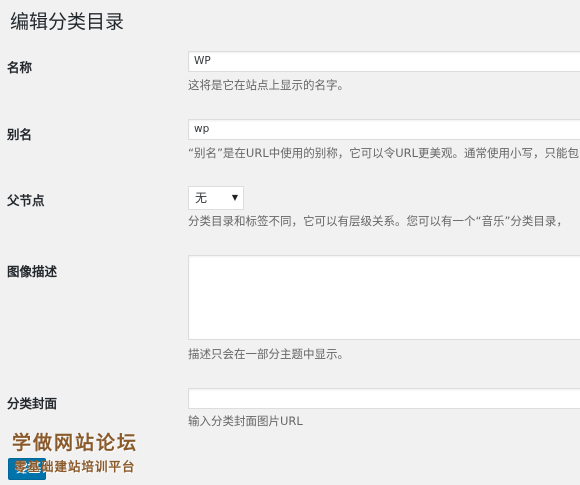 The height and width of the screenshot is (485, 580). I want to click on slug-label: 别名, so click(20, 134).